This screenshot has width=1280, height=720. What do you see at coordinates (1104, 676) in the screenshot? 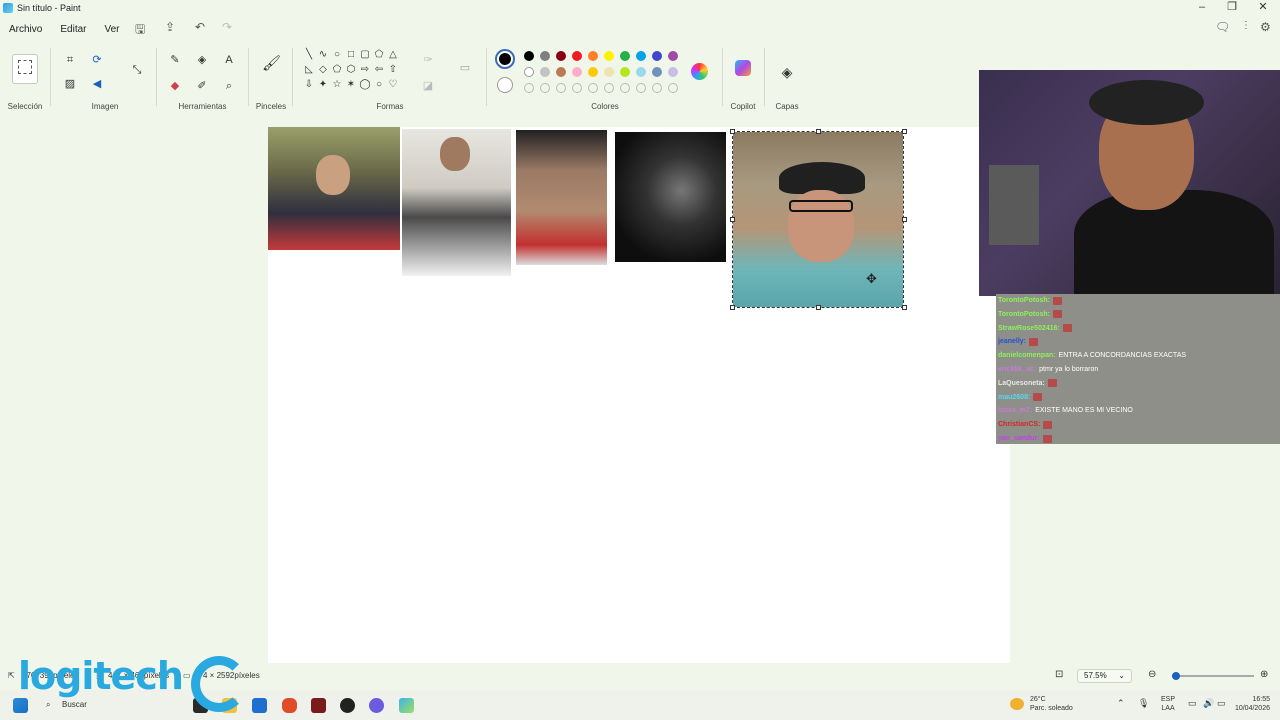
I see `zoom-select: 57.5% ⌄` at bounding box center [1104, 676].